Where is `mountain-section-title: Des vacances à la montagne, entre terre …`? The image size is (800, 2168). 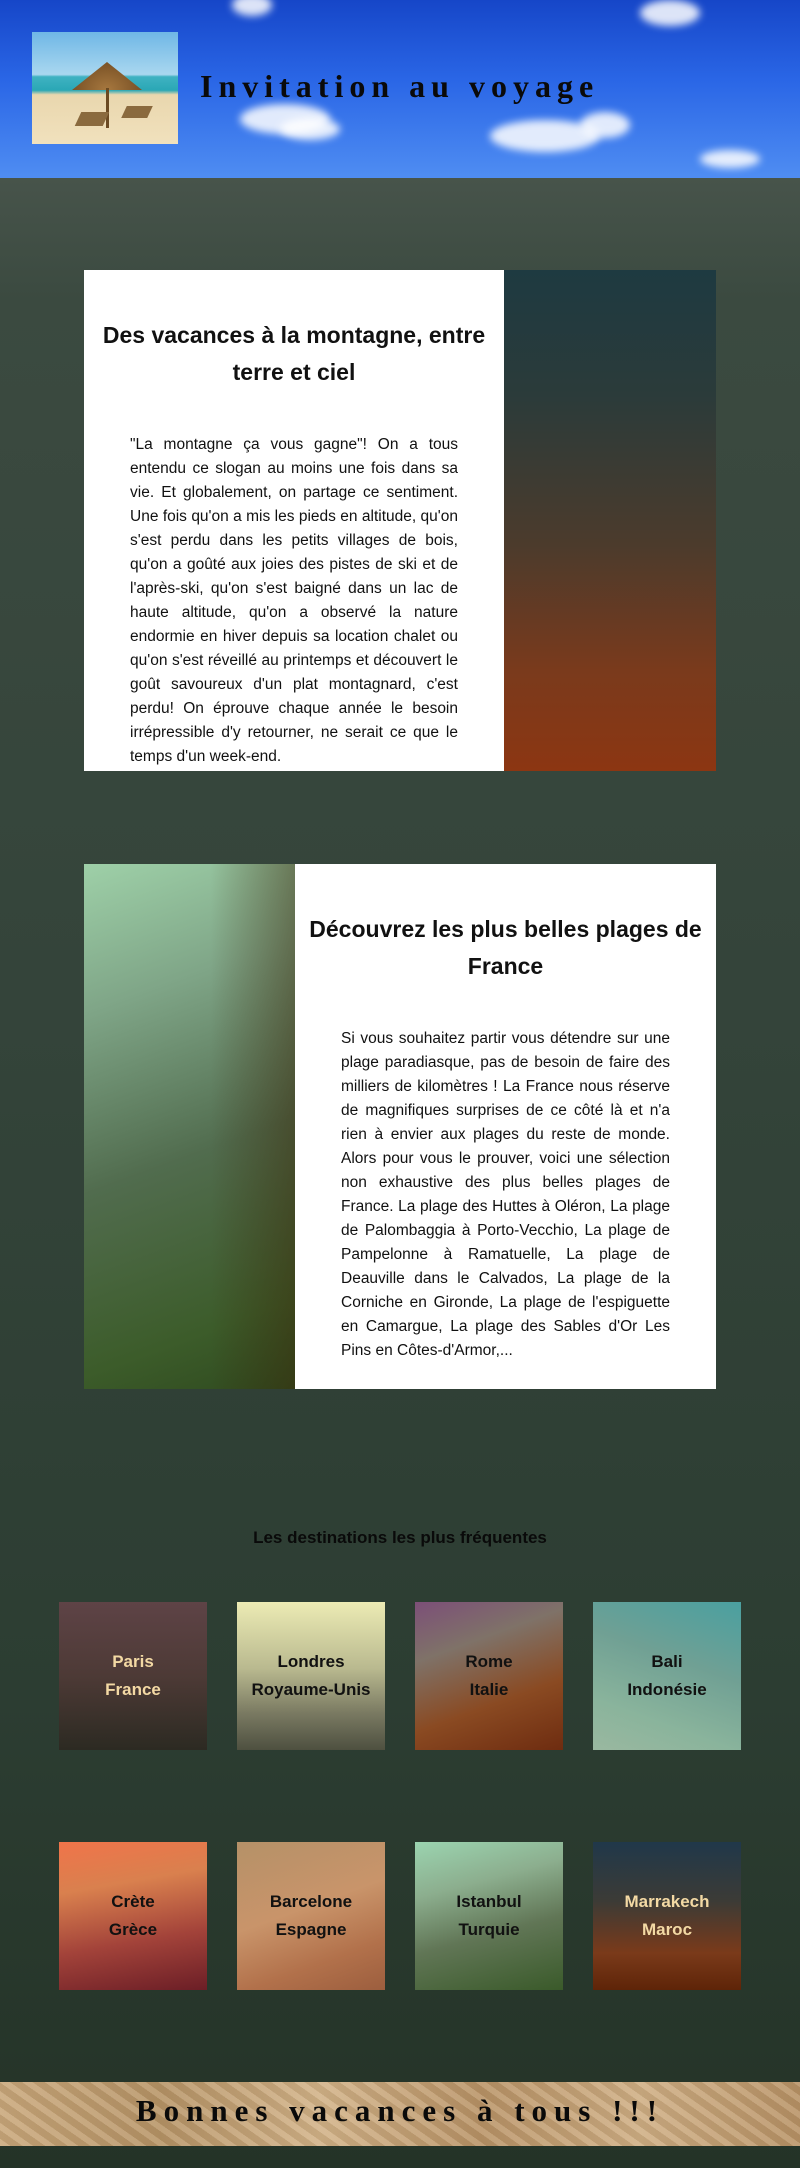
mountain-section-title: Des vacances à la montagne, entre terre … is located at coordinates (294, 353).